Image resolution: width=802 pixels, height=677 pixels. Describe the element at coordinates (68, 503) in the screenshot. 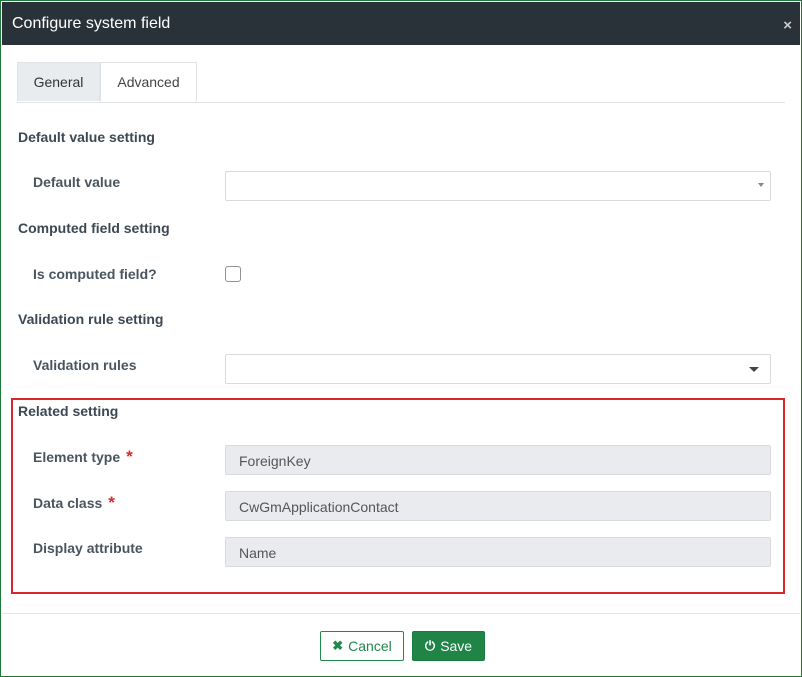

I see `data-class-label-text: Data class` at that location.